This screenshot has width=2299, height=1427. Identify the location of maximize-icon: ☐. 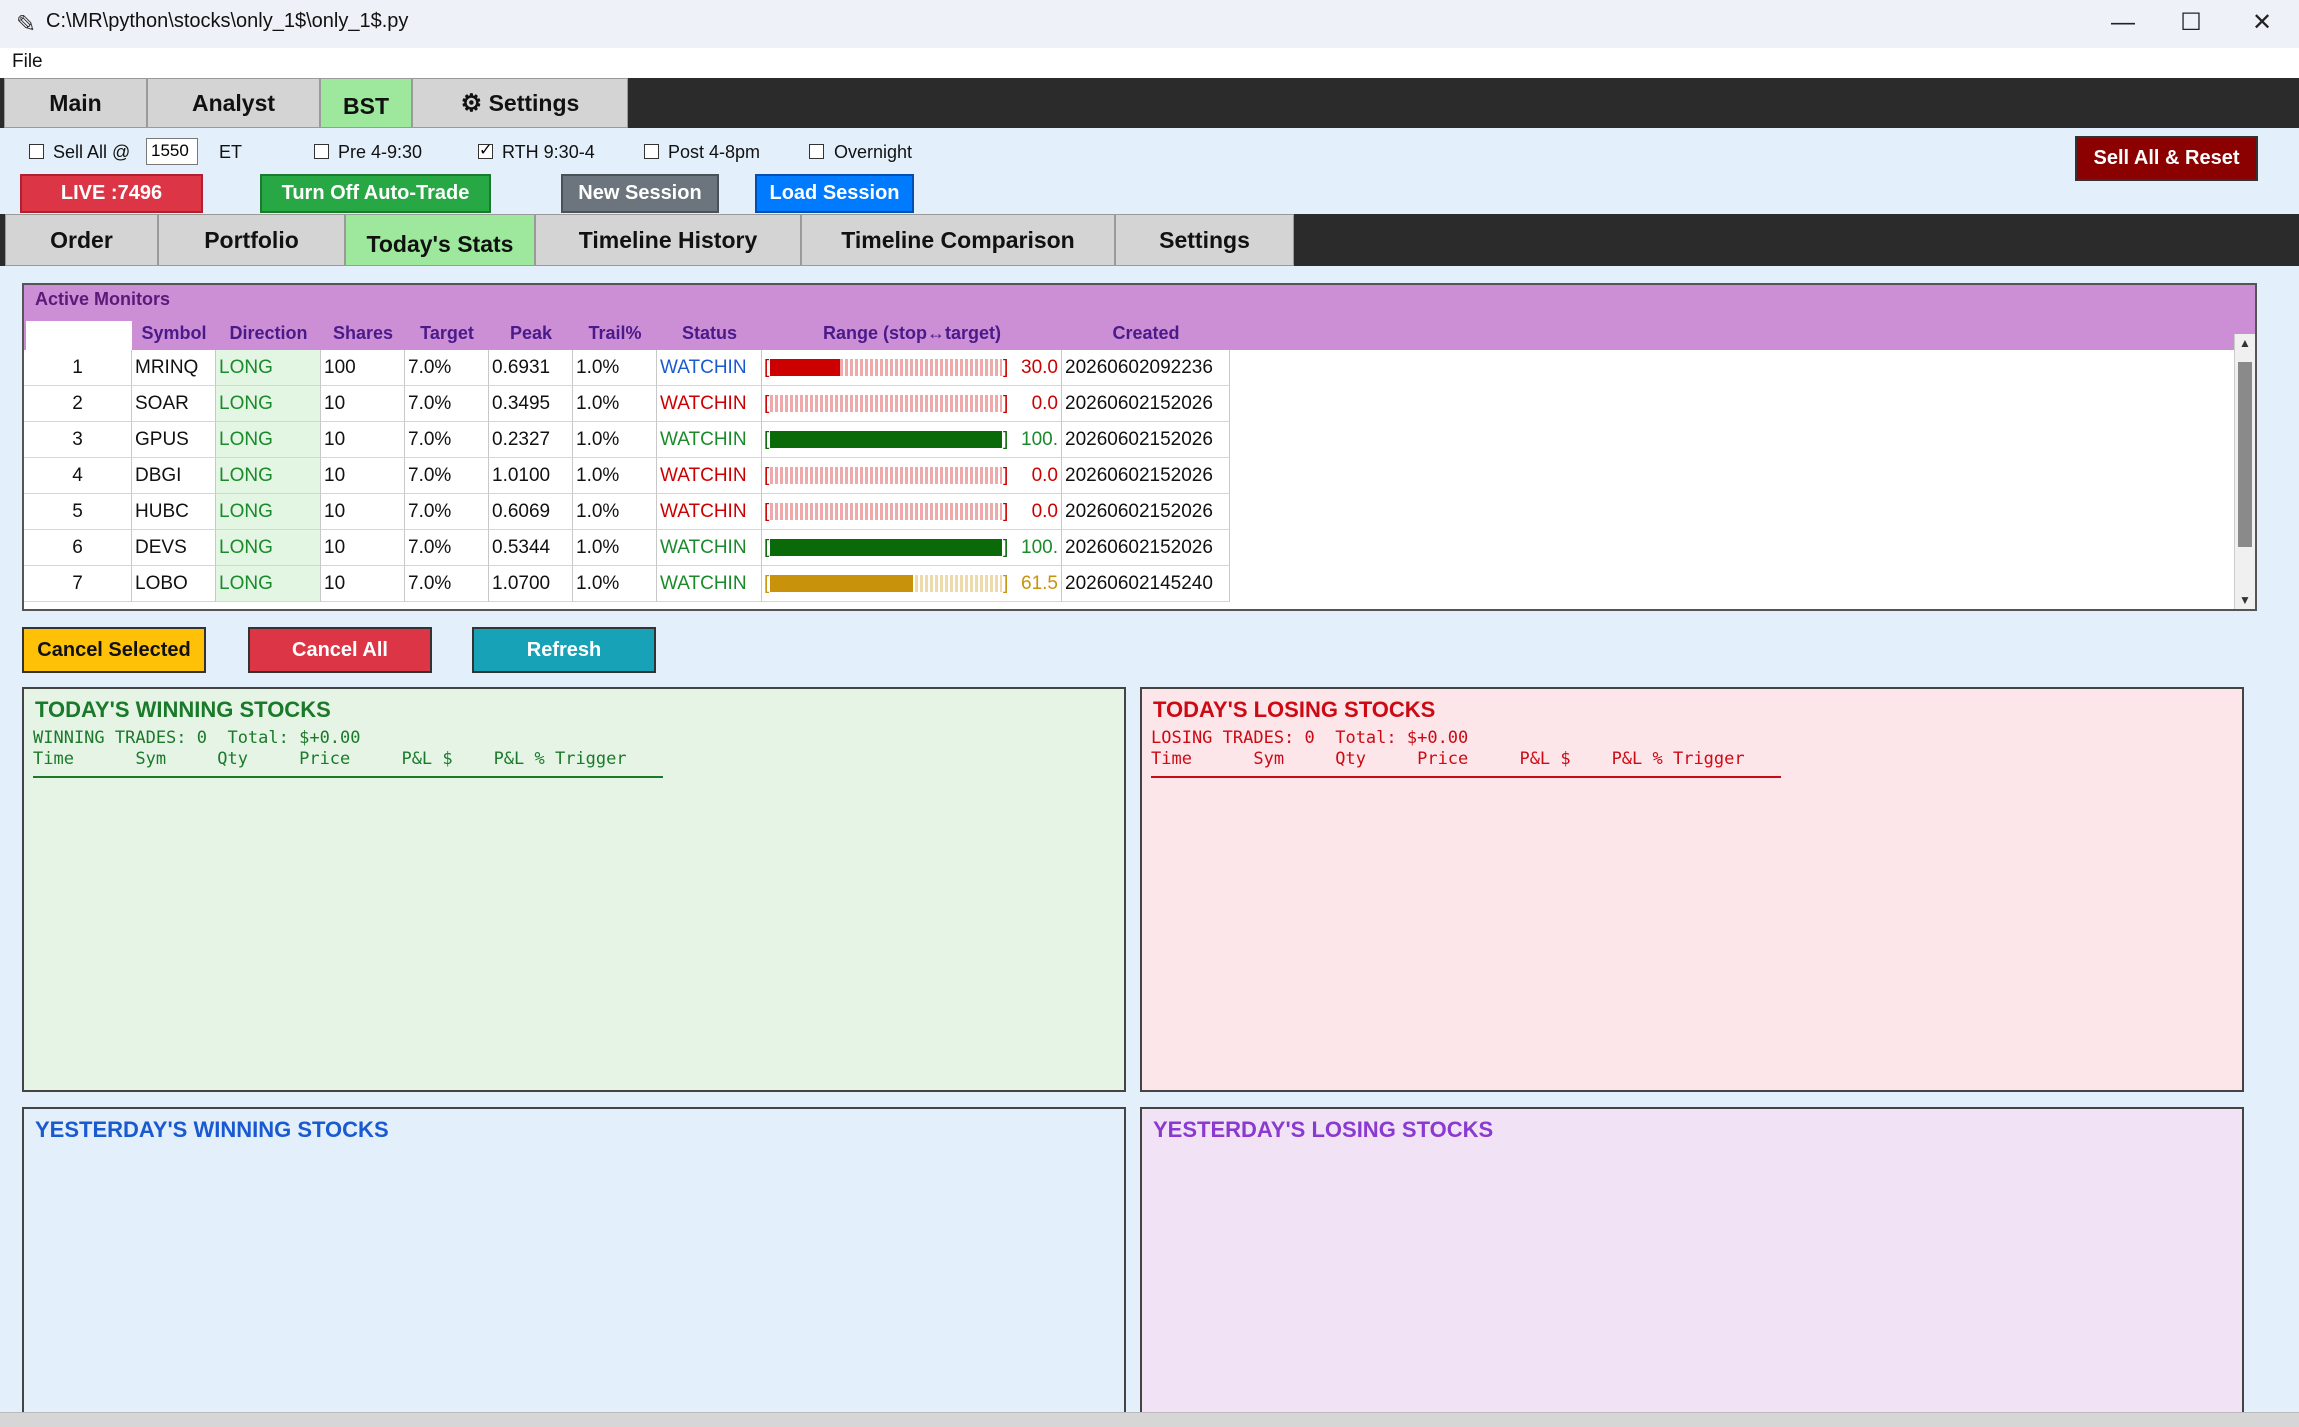
(2191, 24).